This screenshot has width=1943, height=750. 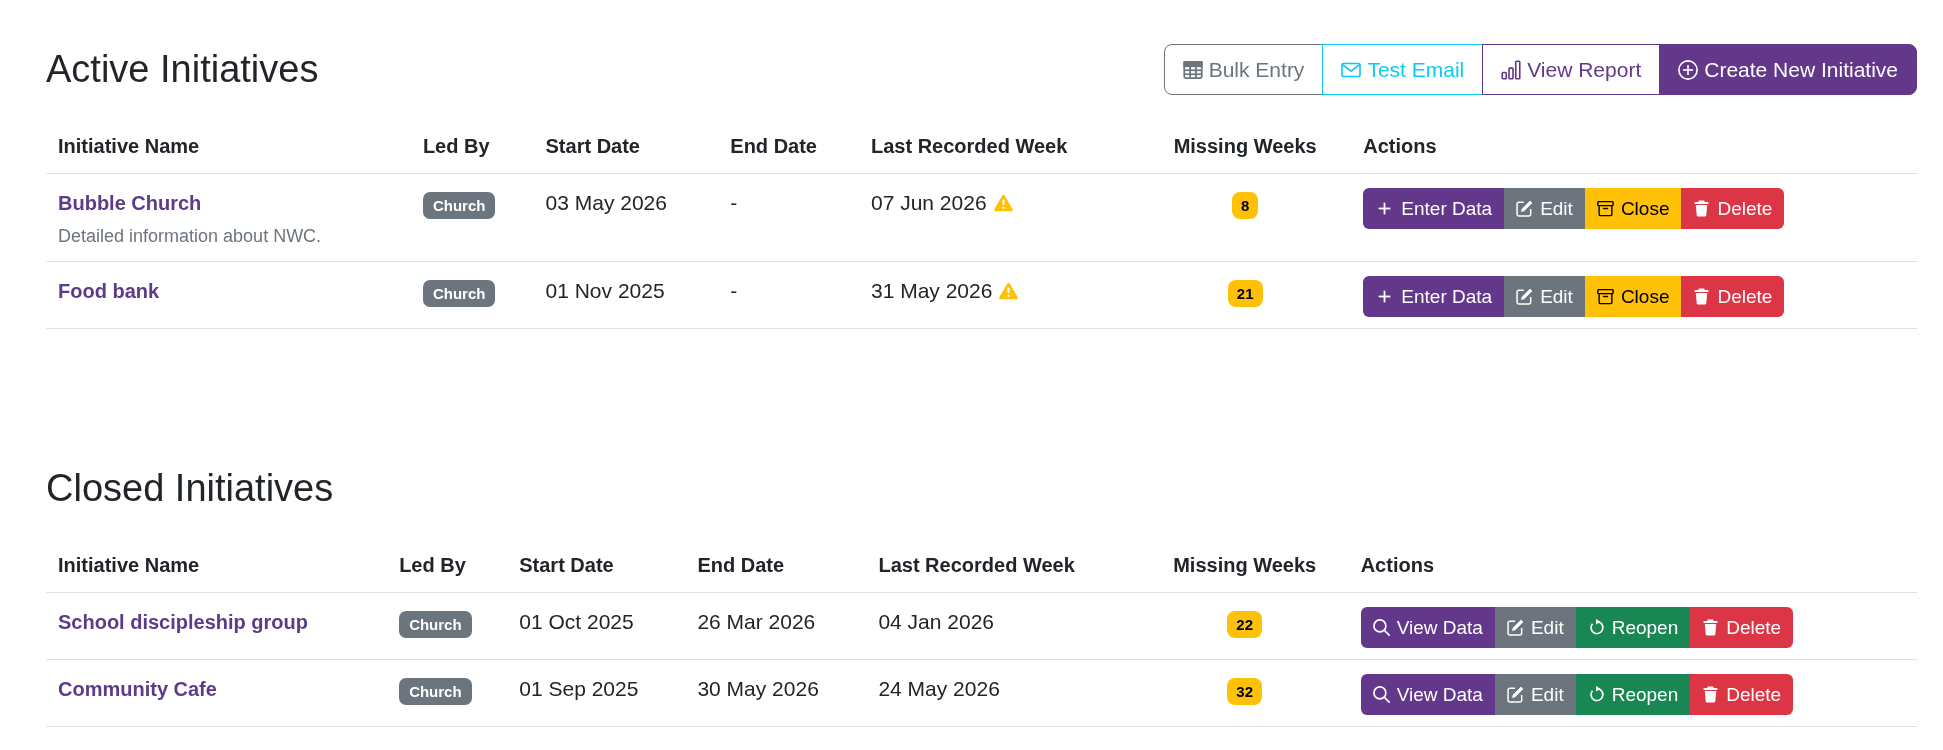 What do you see at coordinates (1192, 69) in the screenshot?
I see `table-icon` at bounding box center [1192, 69].